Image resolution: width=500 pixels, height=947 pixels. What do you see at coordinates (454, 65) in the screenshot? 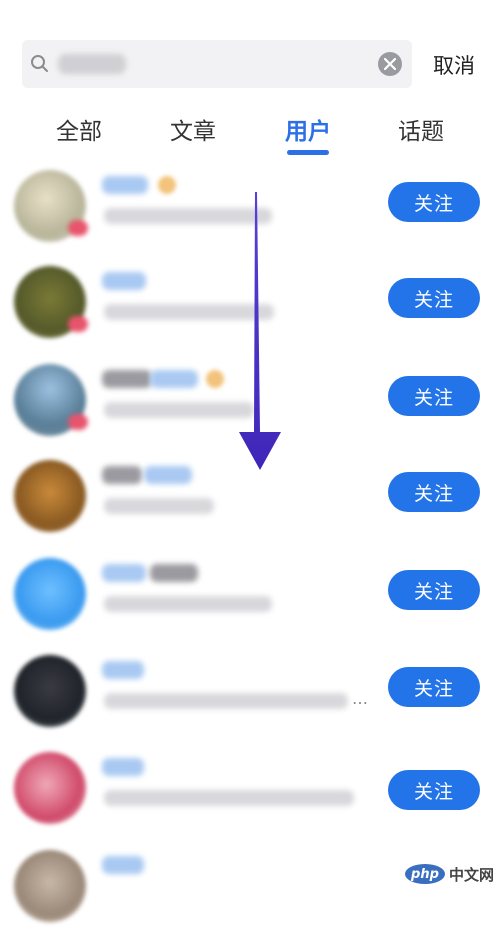
I see `cancel-button: 取消` at bounding box center [454, 65].